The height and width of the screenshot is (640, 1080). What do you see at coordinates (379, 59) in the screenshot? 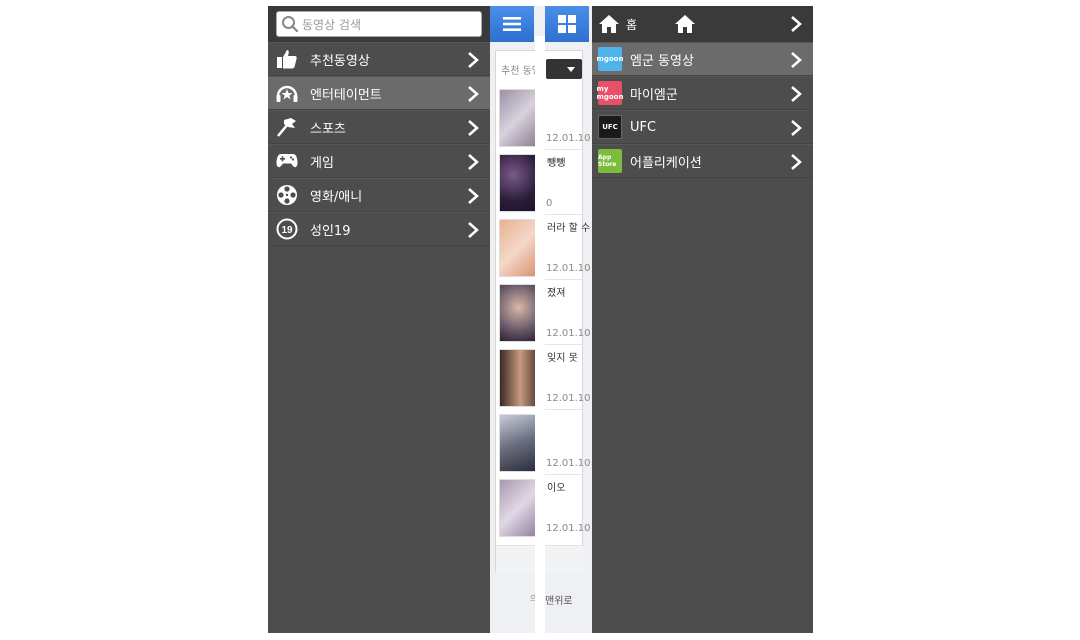
I see `menu-item-recommended: 추천동영상` at bounding box center [379, 59].